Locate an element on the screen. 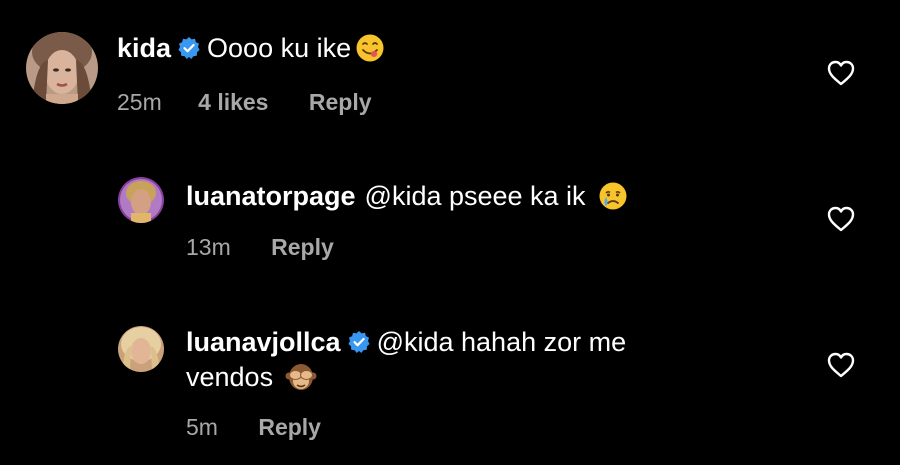 Image resolution: width=900 pixels, height=465 pixels. comment-body-line2: vendos is located at coordinates (251, 380).